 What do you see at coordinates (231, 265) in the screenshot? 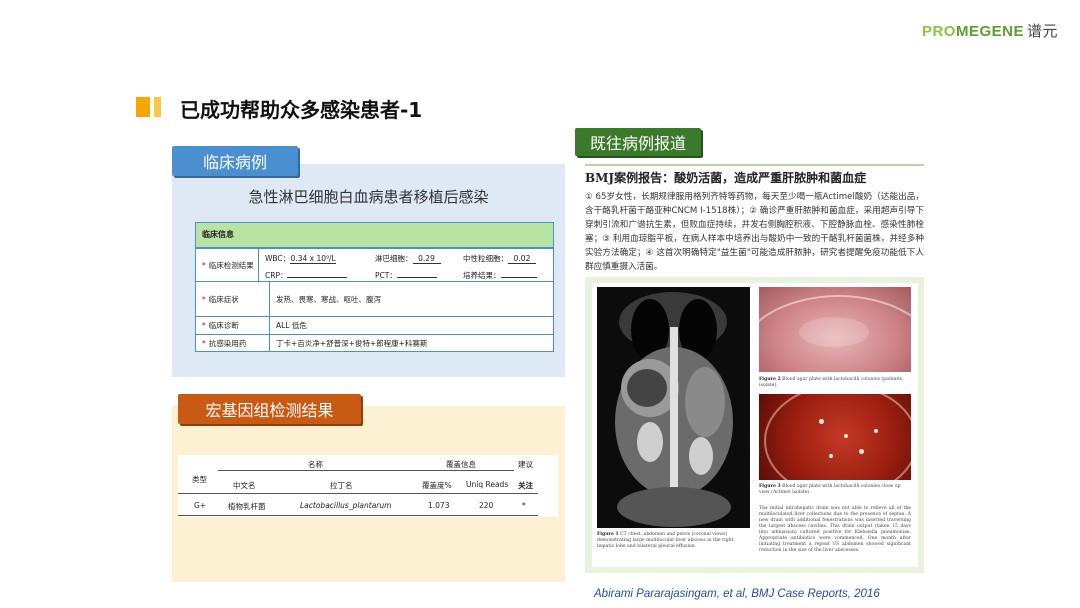
I see `row-key-label: 临床检测结果` at bounding box center [231, 265].